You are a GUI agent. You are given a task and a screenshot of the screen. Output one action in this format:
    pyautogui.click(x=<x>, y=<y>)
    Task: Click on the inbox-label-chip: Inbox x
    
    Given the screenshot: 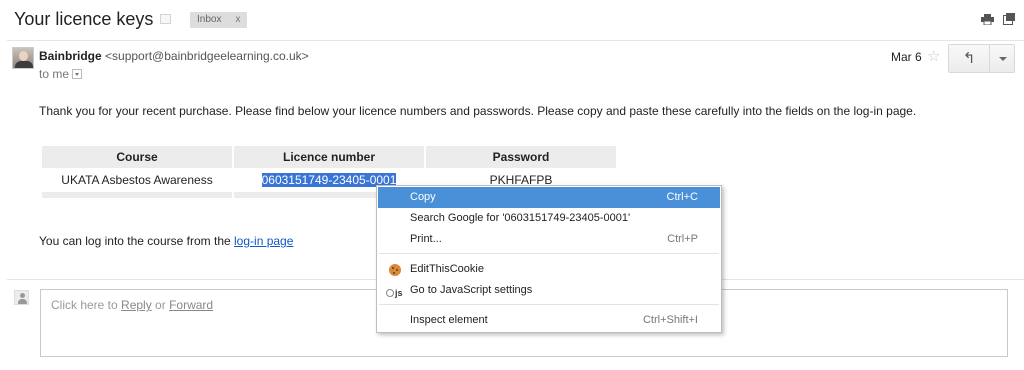 What is the action you would take?
    pyautogui.click(x=219, y=20)
    